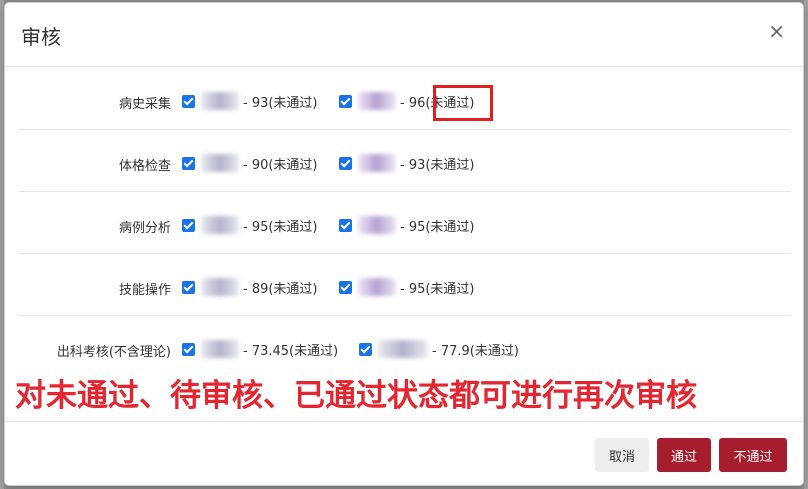 The image size is (808, 489). What do you see at coordinates (776, 31) in the screenshot?
I see `close-button: ×` at bounding box center [776, 31].